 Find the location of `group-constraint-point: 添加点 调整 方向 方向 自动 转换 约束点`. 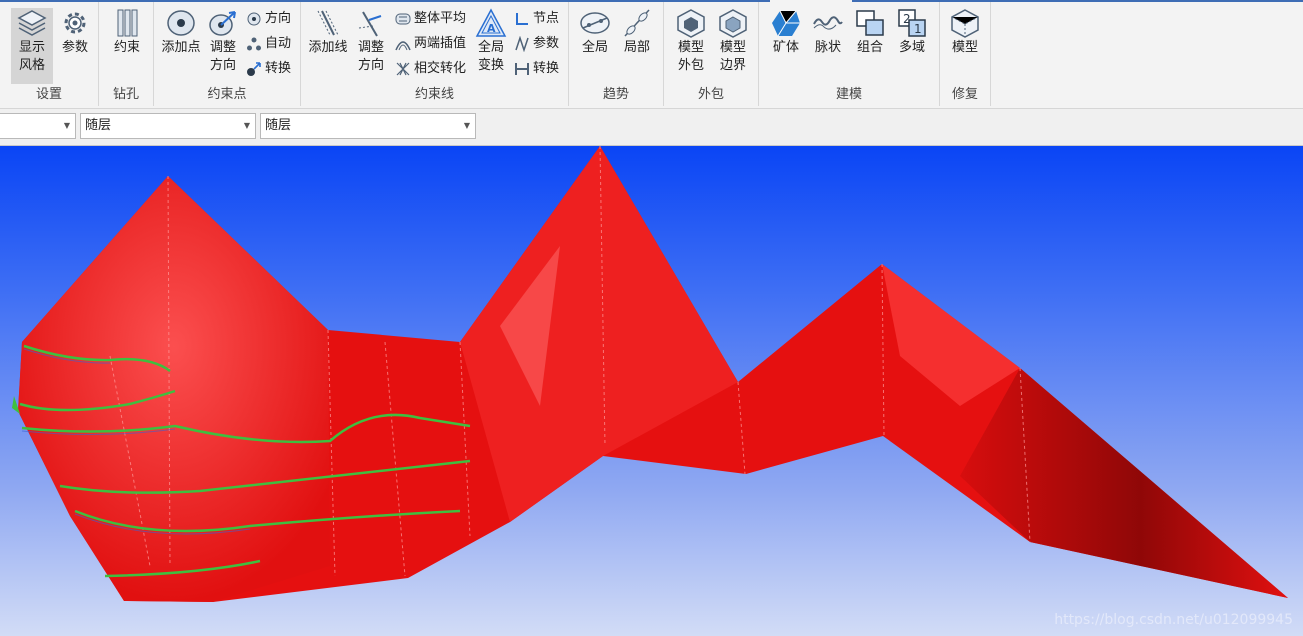

group-constraint-point: 添加点 调整 方向 方向 自动 转换 约束点 is located at coordinates (227, 54).